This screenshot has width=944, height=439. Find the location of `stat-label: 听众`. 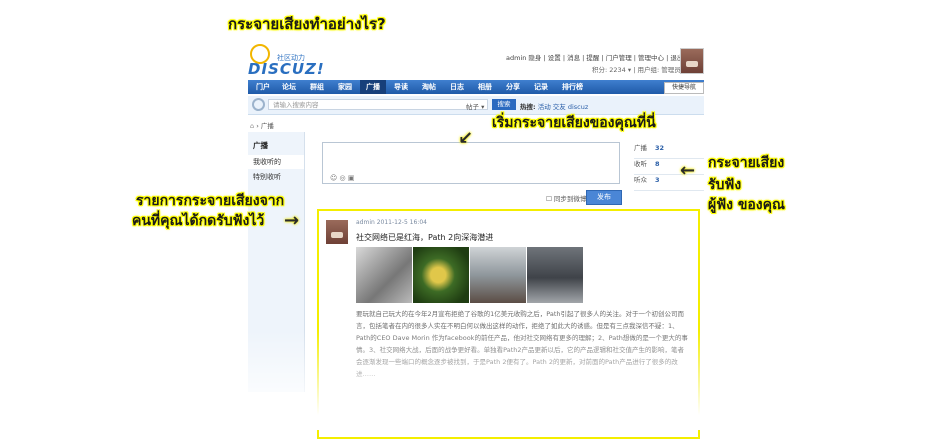

stat-label: 听众 is located at coordinates (640, 180).